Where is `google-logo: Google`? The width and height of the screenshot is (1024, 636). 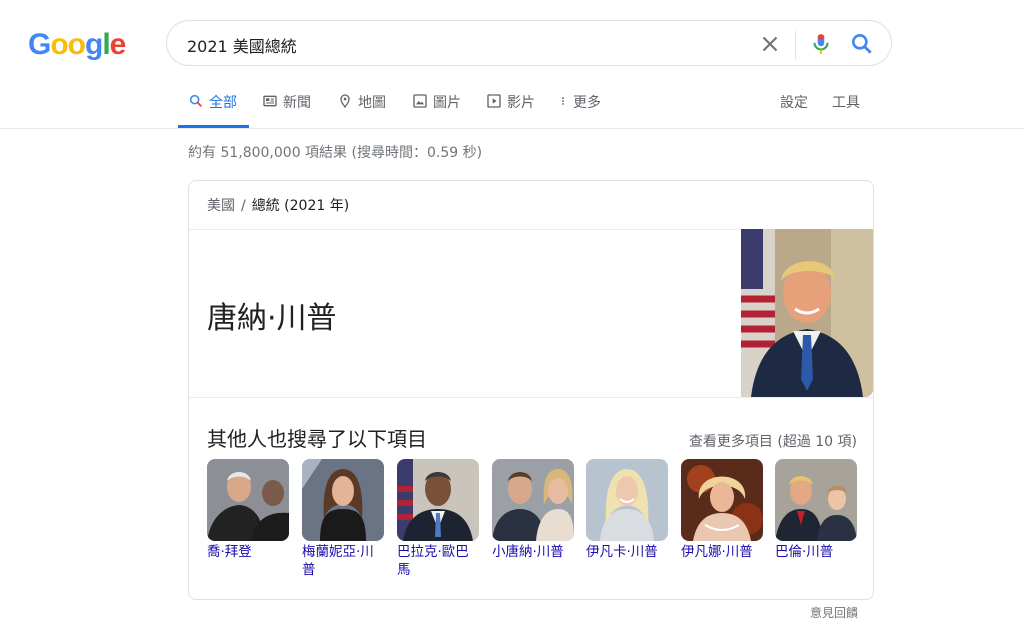 google-logo: Google is located at coordinates (77, 45).